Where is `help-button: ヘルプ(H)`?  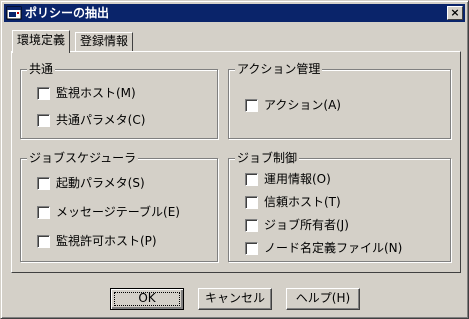 help-button: ヘルプ(H) is located at coordinates (323, 299).